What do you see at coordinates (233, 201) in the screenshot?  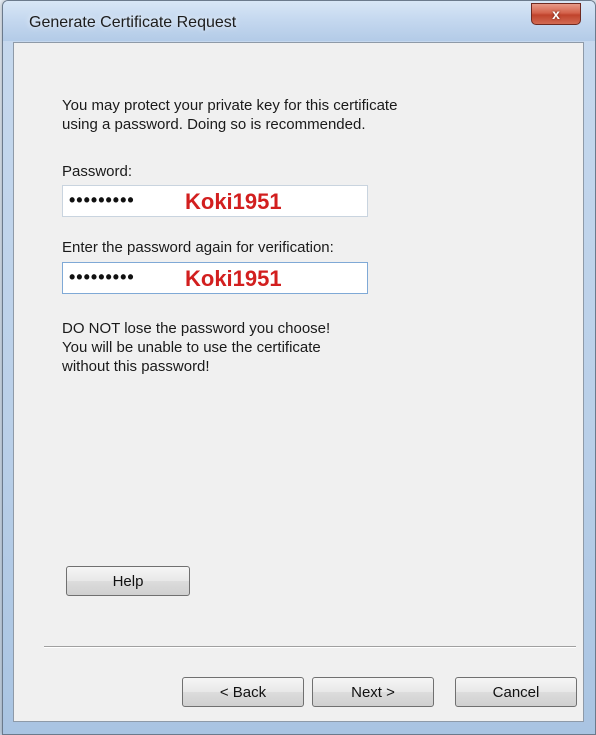 I see `password-annotation: Koki1951` at bounding box center [233, 201].